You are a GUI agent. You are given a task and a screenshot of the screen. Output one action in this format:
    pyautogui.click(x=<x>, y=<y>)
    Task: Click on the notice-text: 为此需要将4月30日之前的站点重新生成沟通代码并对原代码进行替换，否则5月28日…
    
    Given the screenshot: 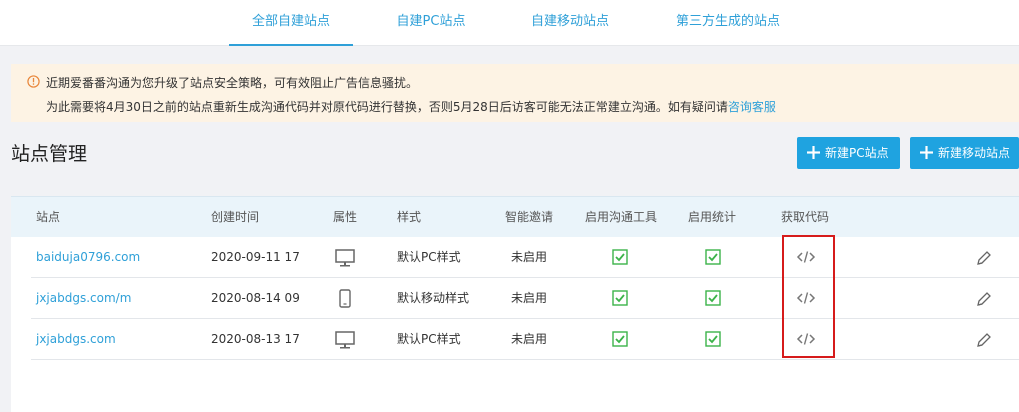 What is the action you would take?
    pyautogui.click(x=387, y=107)
    